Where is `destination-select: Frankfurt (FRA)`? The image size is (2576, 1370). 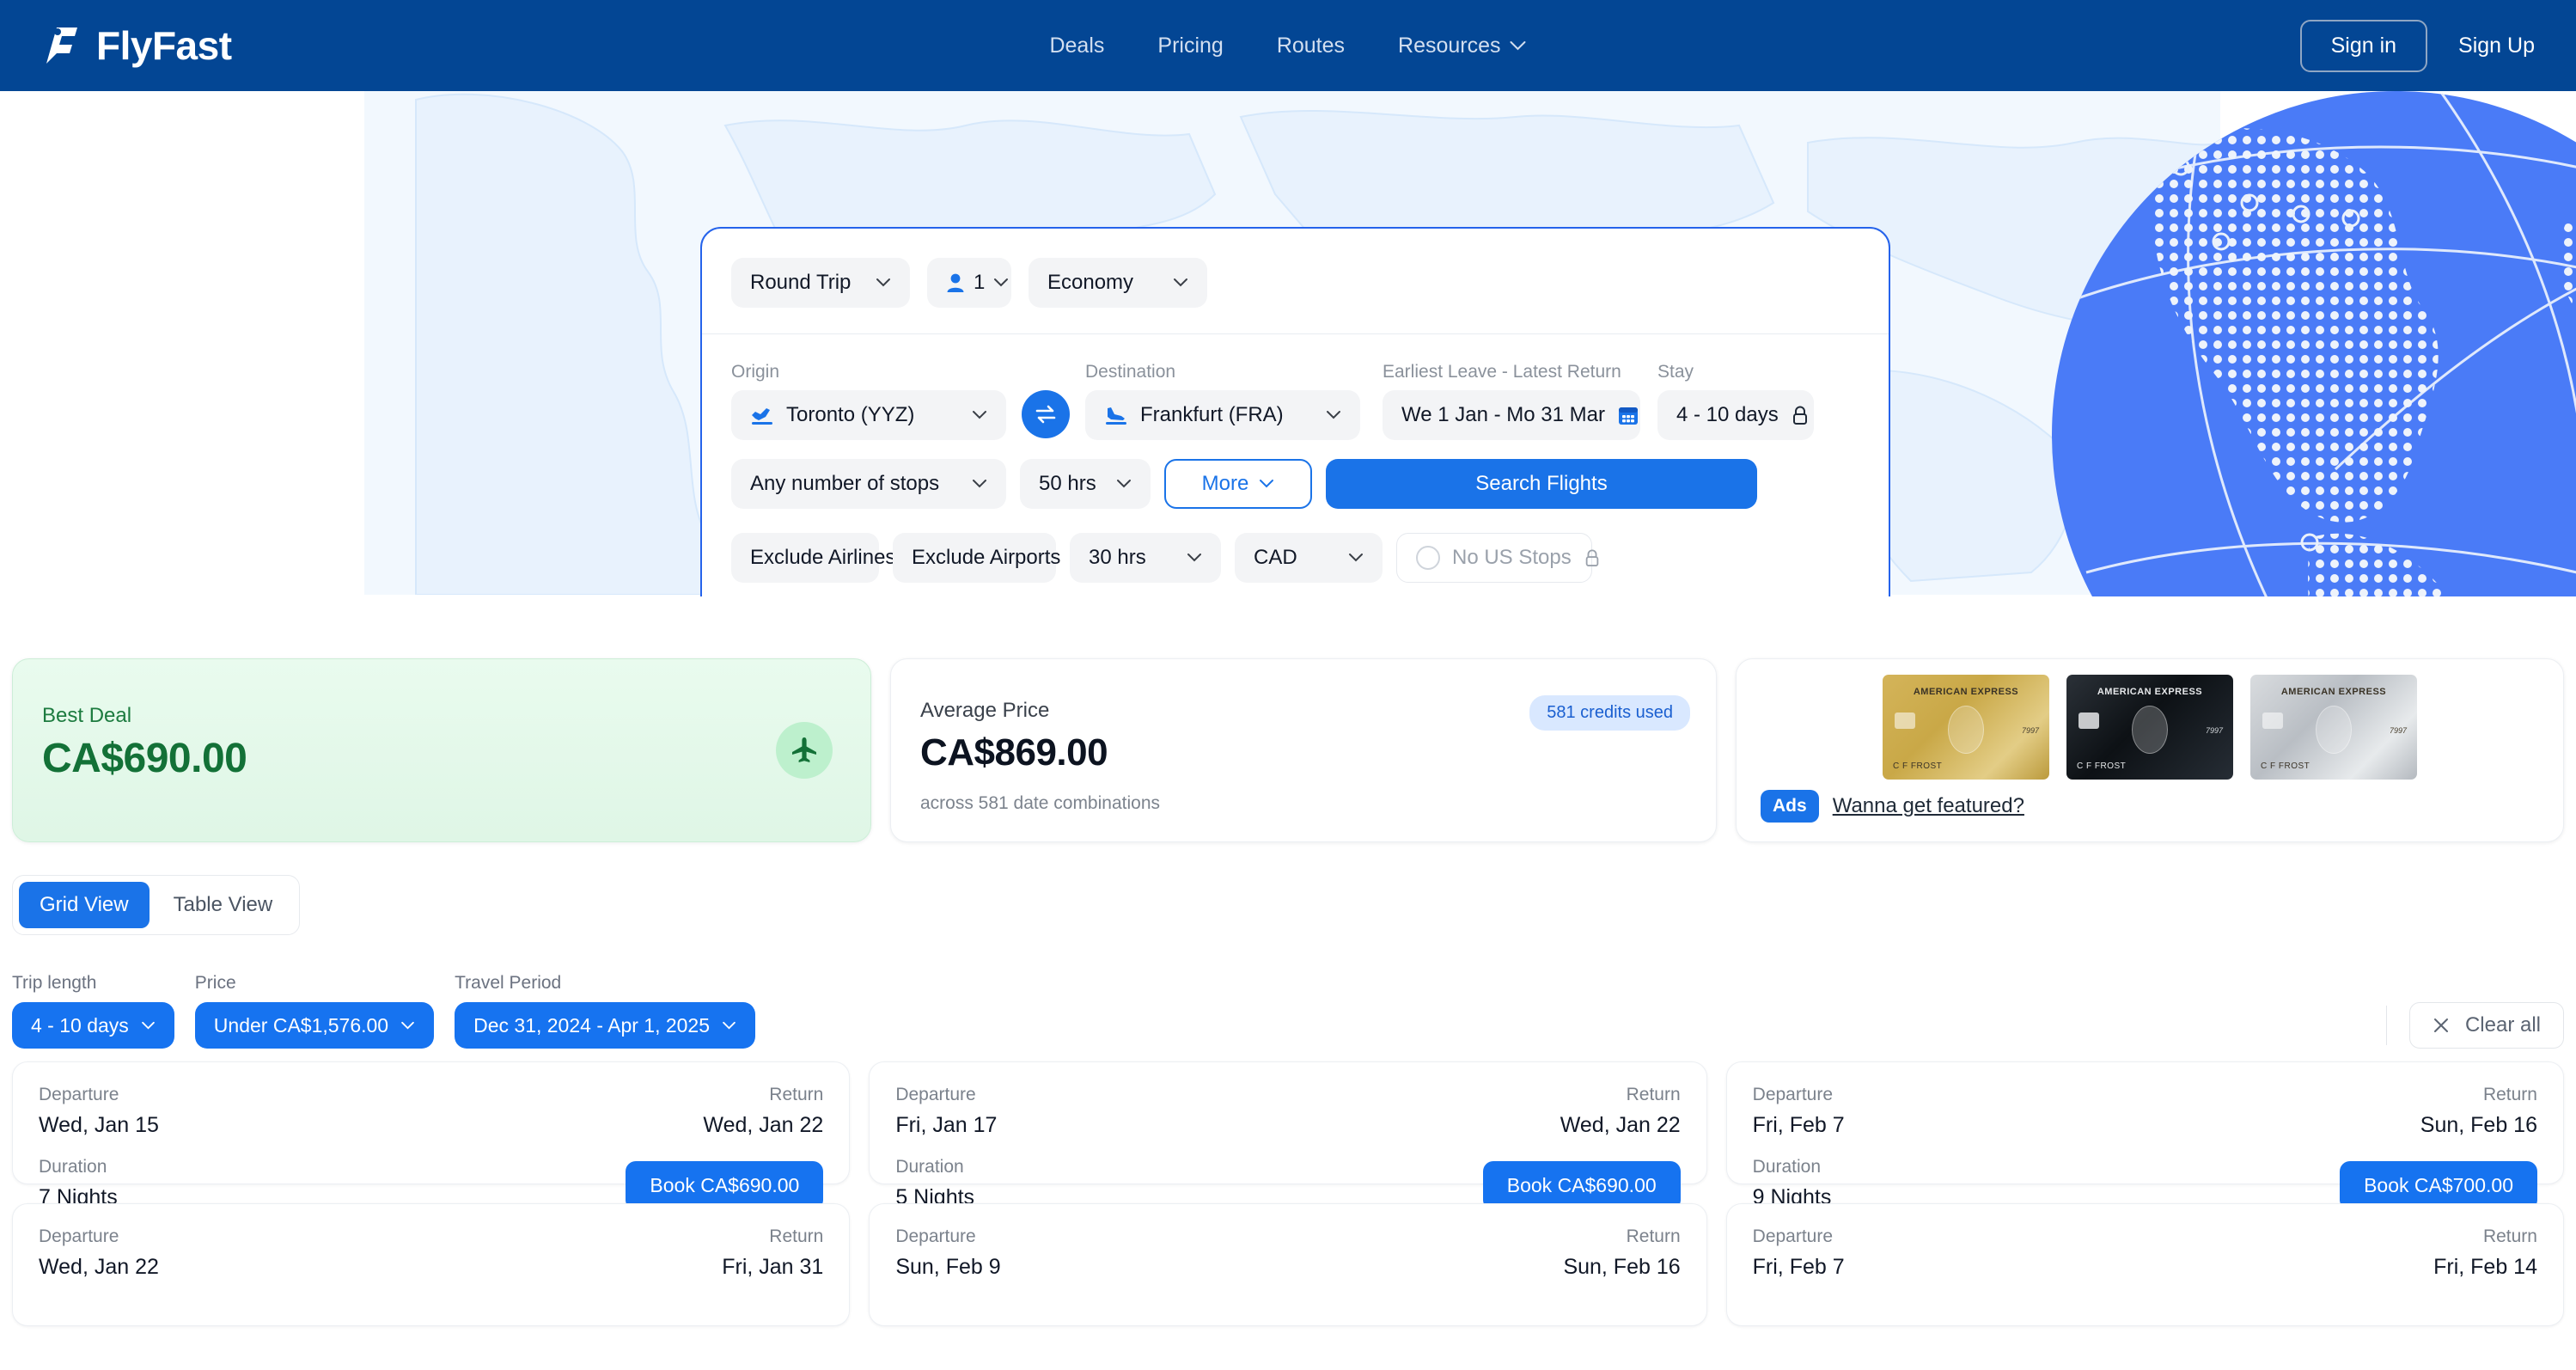
destination-select: Frankfurt (FRA) is located at coordinates (1222, 415).